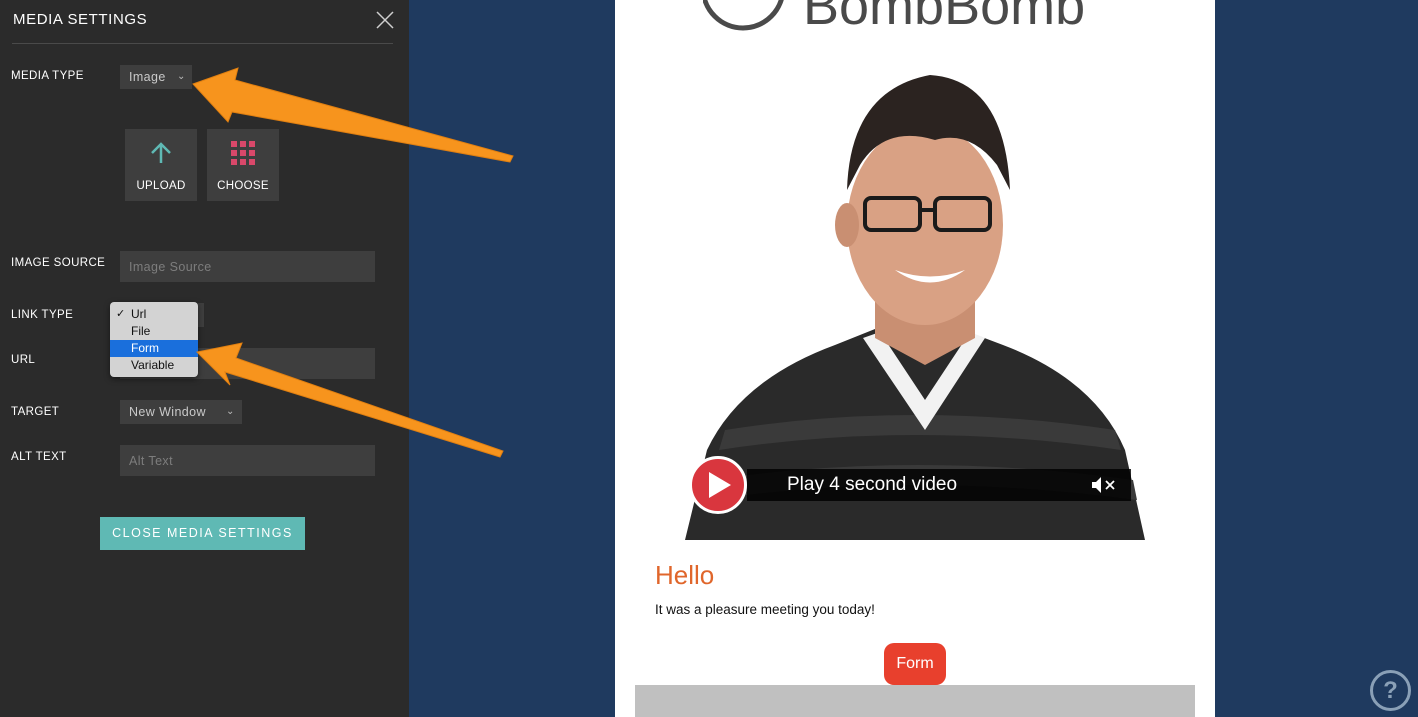 This screenshot has width=1418, height=717. I want to click on media-type-select: Image ⌄, so click(156, 77).